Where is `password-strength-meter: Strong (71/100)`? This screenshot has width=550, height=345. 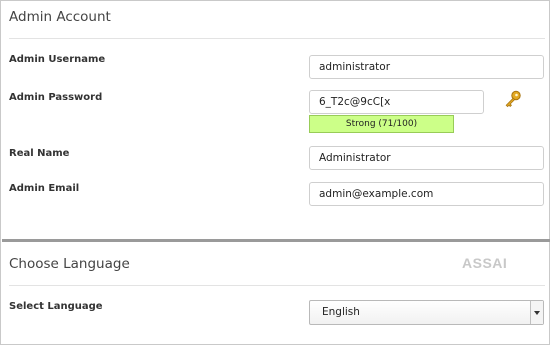 password-strength-meter: Strong (71/100) is located at coordinates (381, 124).